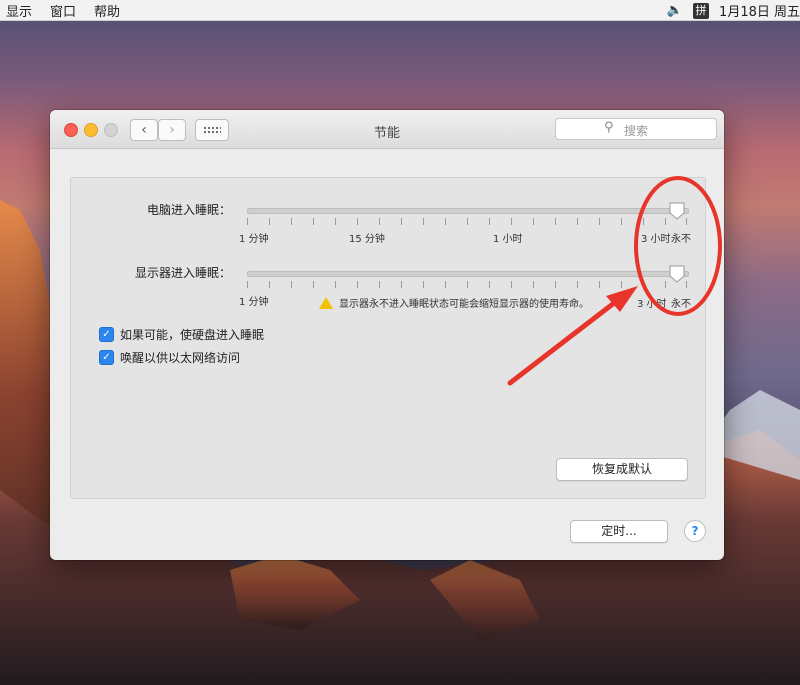  I want to click on restore-defaults-button: 恢复成默认, so click(622, 469).